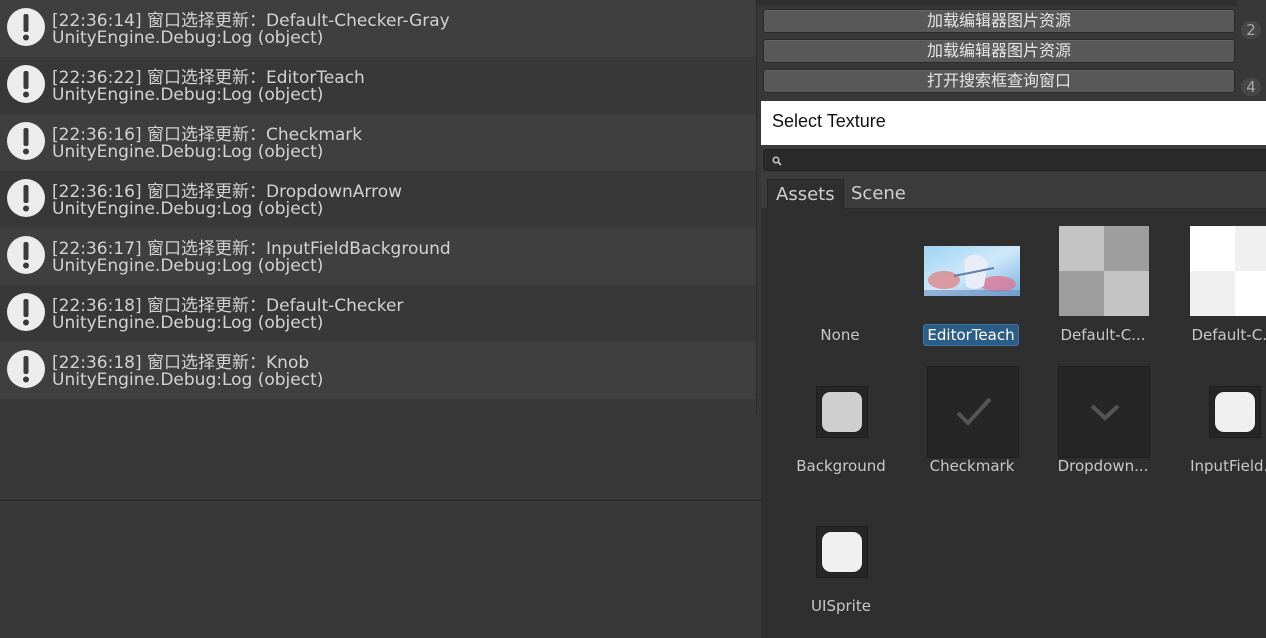 The image size is (1266, 638). Describe the element at coordinates (999, 51) in the screenshot. I see `load-editor-image-button-2: 加载编辑器图片资源` at that location.